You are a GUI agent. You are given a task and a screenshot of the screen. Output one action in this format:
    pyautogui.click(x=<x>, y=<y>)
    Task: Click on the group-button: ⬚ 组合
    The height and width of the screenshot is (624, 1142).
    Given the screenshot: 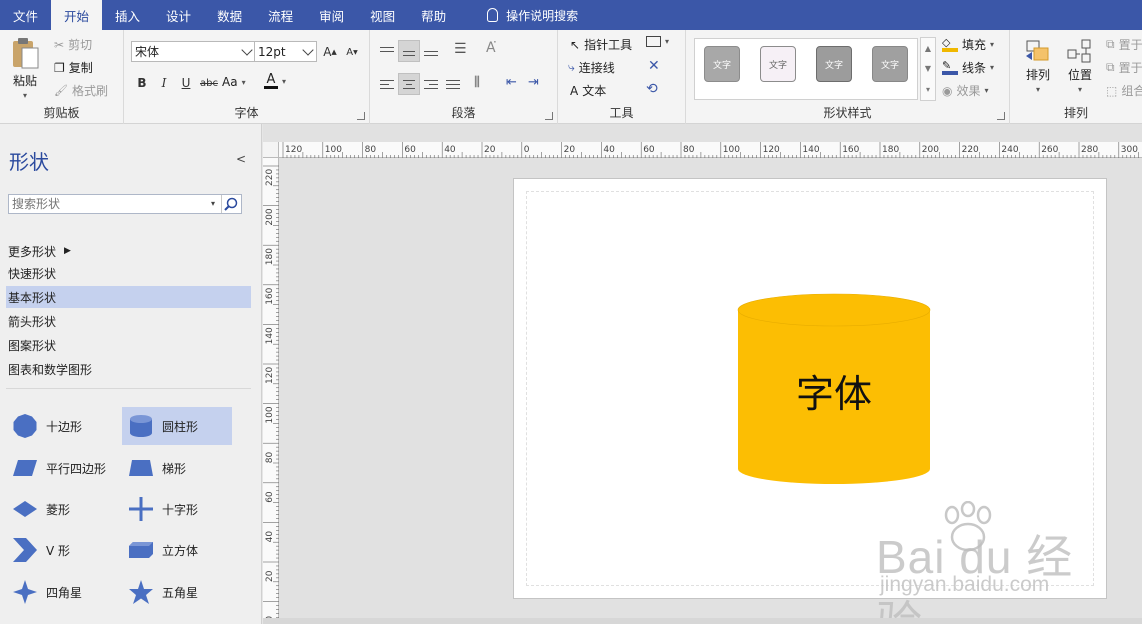 What is the action you would take?
    pyautogui.click(x=1124, y=90)
    